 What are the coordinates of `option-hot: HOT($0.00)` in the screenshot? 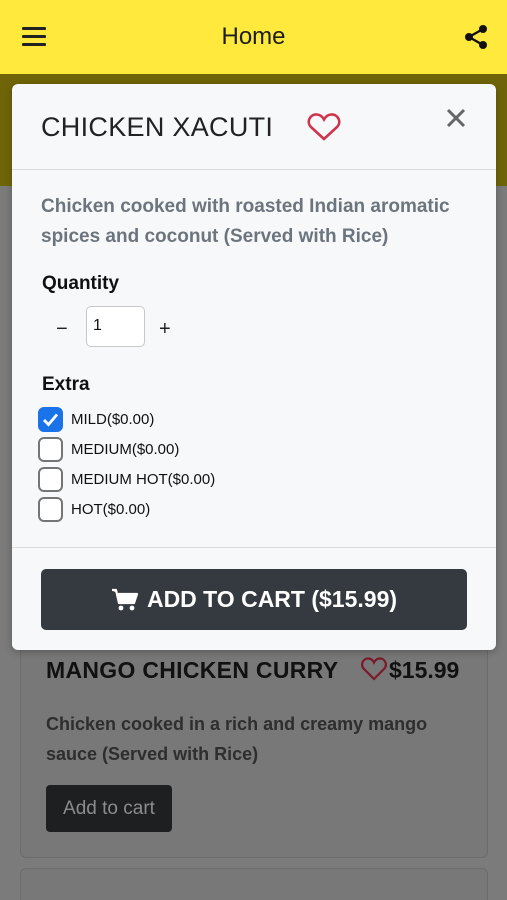 It's located at (94, 509).